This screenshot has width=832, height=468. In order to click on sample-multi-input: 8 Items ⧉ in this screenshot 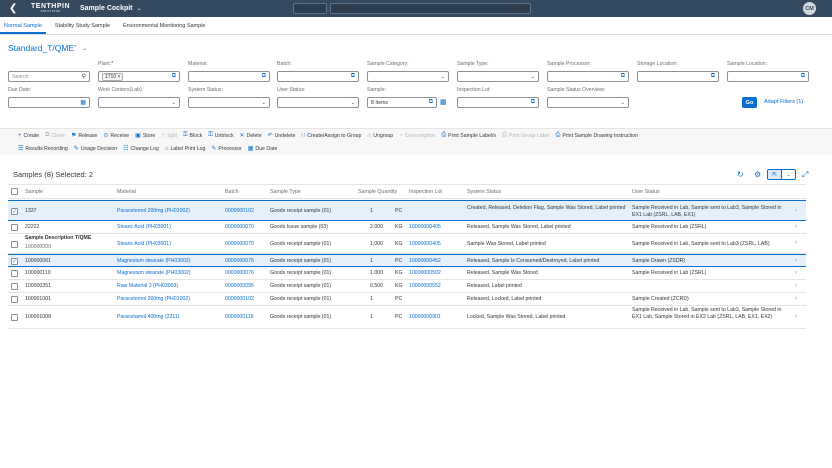, I will do `click(402, 102)`.